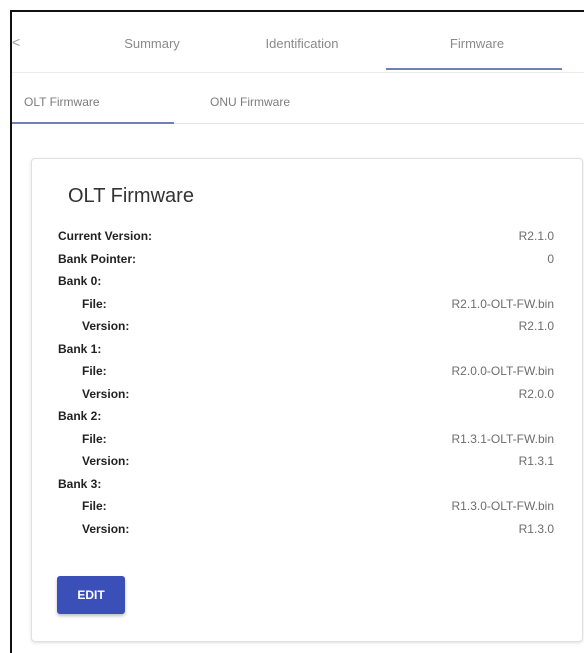  What do you see at coordinates (474, 69) in the screenshot?
I see `active-tab-indicator` at bounding box center [474, 69].